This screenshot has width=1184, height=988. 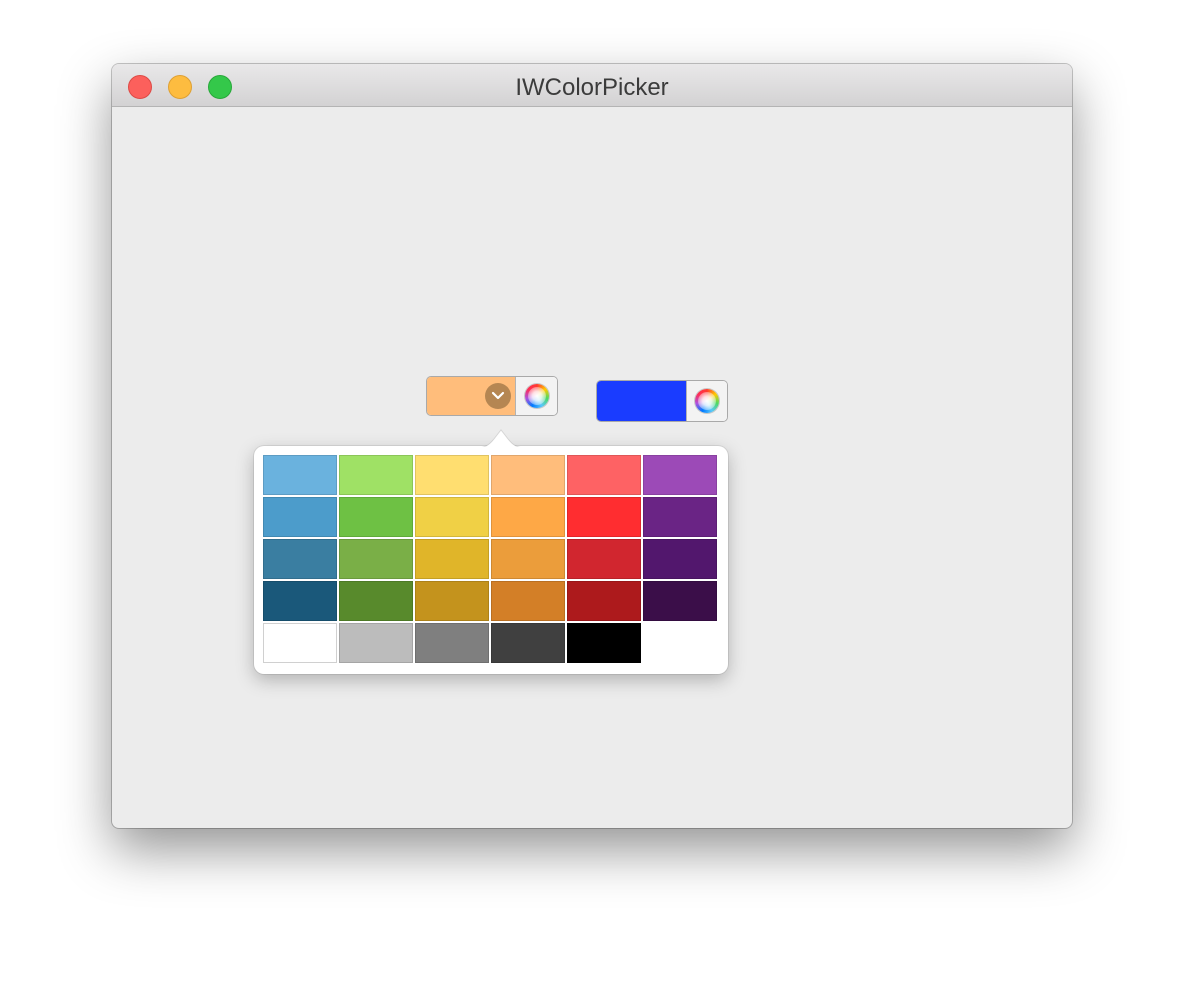 What do you see at coordinates (680, 643) in the screenshot?
I see `empty-swatch-slot` at bounding box center [680, 643].